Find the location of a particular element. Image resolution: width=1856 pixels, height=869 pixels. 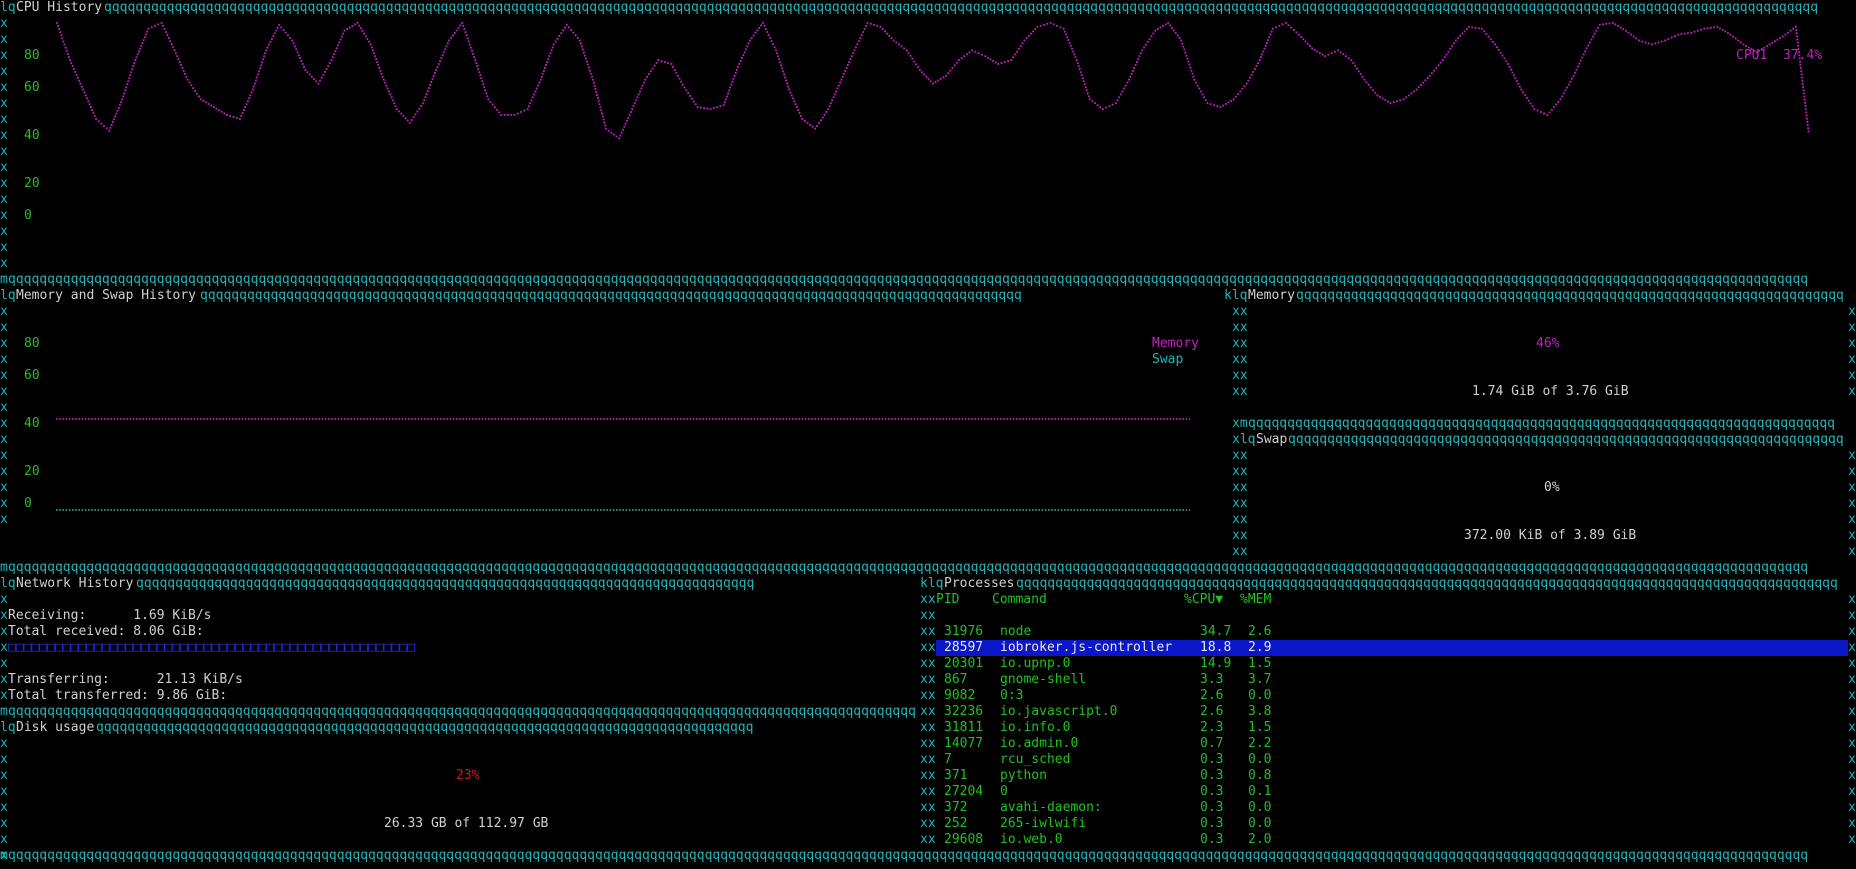

process-command: io.admin.0 is located at coordinates (1039, 743).